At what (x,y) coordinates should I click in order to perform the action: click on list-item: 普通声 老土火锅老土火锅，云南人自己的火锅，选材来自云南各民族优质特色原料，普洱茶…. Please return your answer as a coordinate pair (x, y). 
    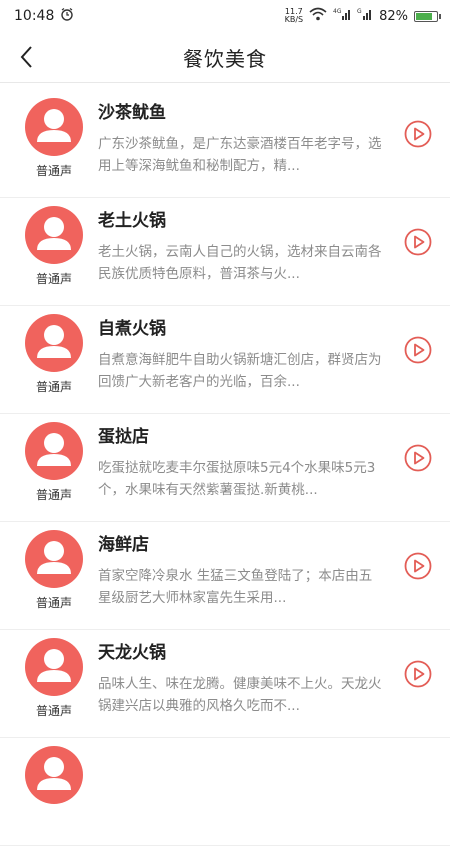
    Looking at the image, I should click on (225, 252).